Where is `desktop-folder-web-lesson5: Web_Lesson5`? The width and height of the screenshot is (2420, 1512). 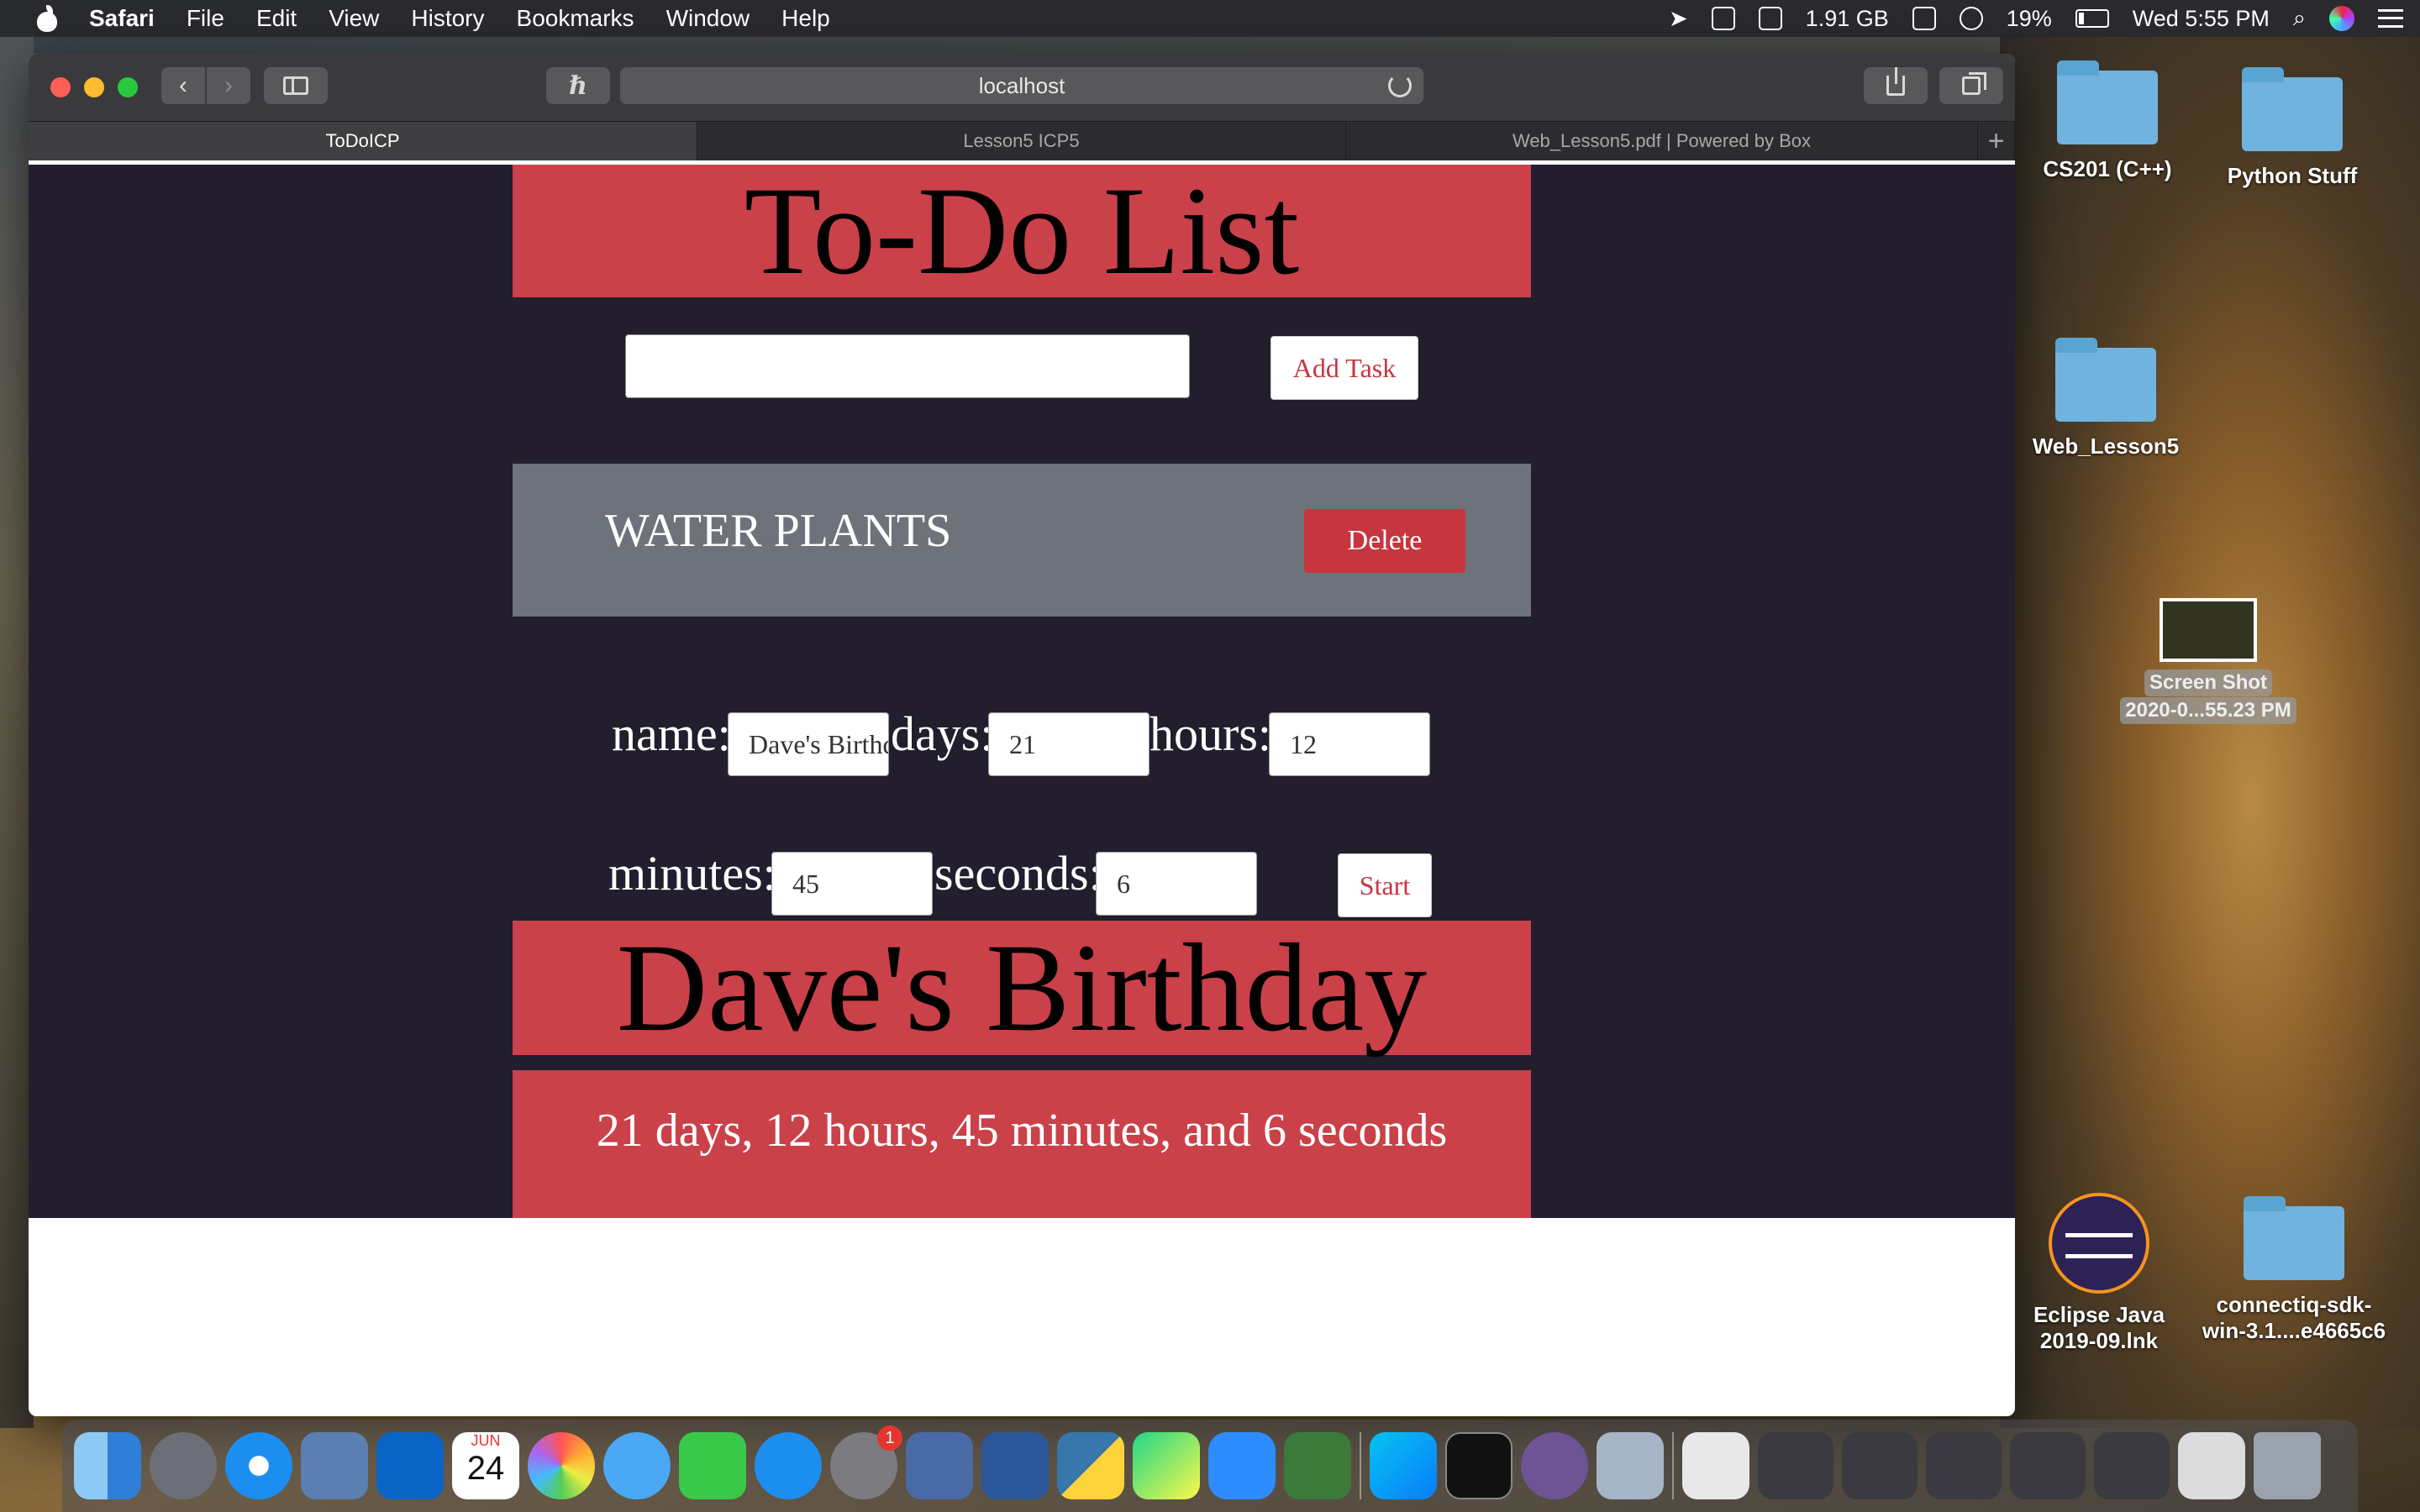
desktop-folder-web-lesson5: Web_Lesson5 is located at coordinates (2105, 398).